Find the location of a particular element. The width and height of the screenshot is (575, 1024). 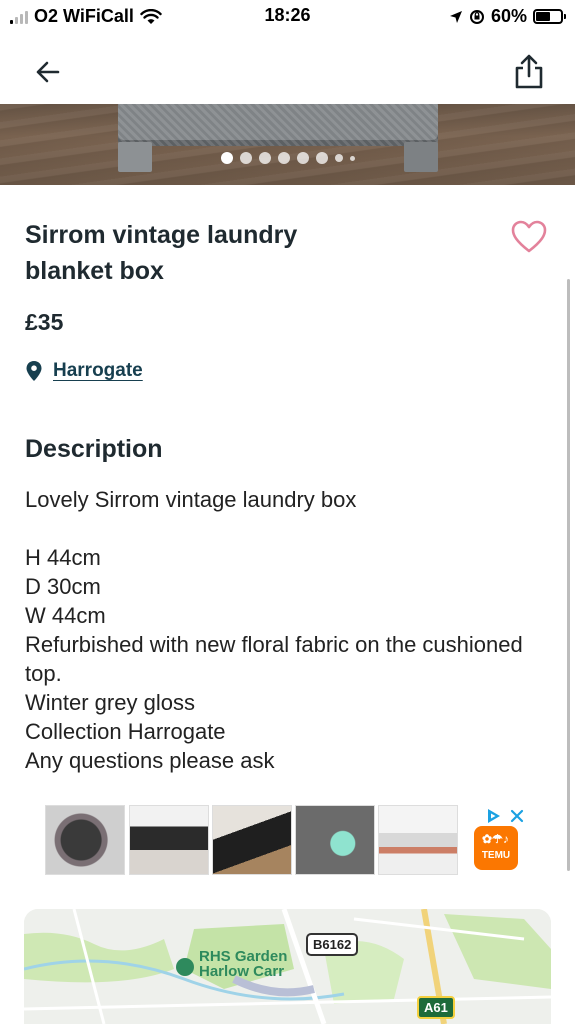

location-arrow-icon is located at coordinates (455, 16).